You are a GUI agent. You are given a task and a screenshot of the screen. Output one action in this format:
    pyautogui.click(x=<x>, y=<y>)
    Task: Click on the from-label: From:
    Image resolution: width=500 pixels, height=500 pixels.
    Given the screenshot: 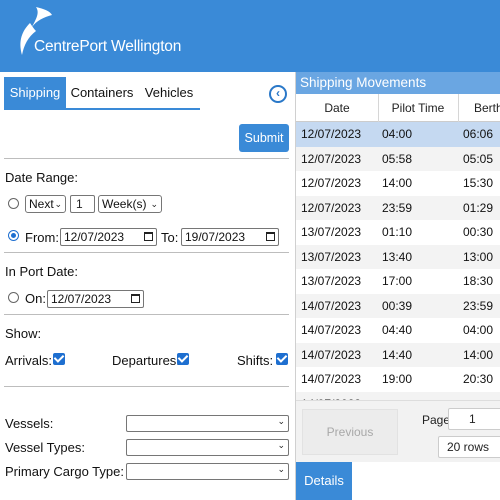 What is the action you would take?
    pyautogui.click(x=42, y=237)
    